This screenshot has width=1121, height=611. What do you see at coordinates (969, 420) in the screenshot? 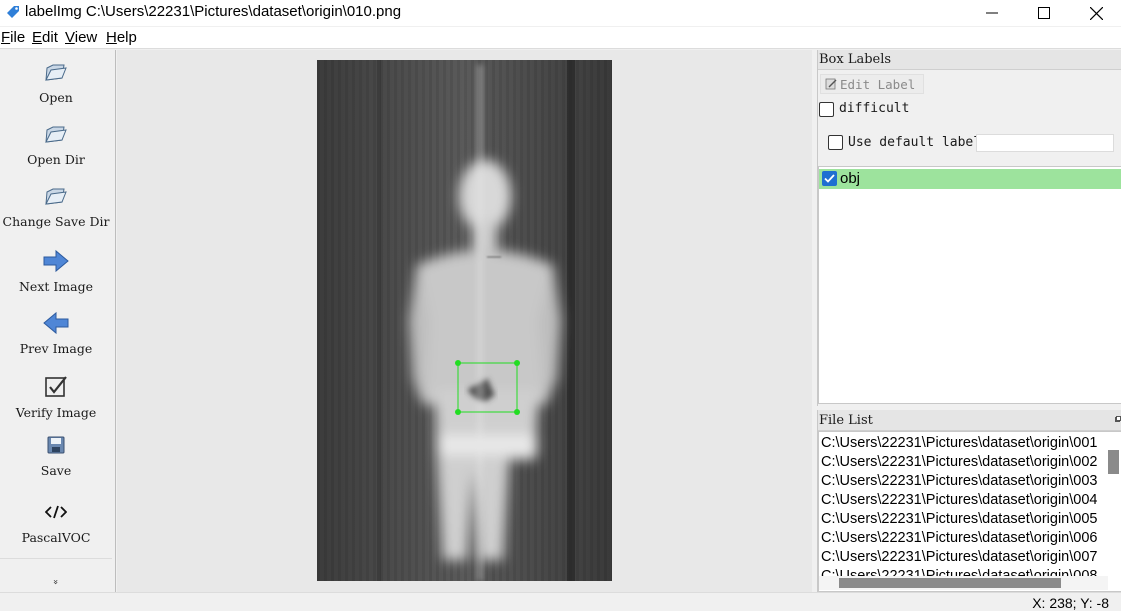
I see `file-list-header: File List` at bounding box center [969, 420].